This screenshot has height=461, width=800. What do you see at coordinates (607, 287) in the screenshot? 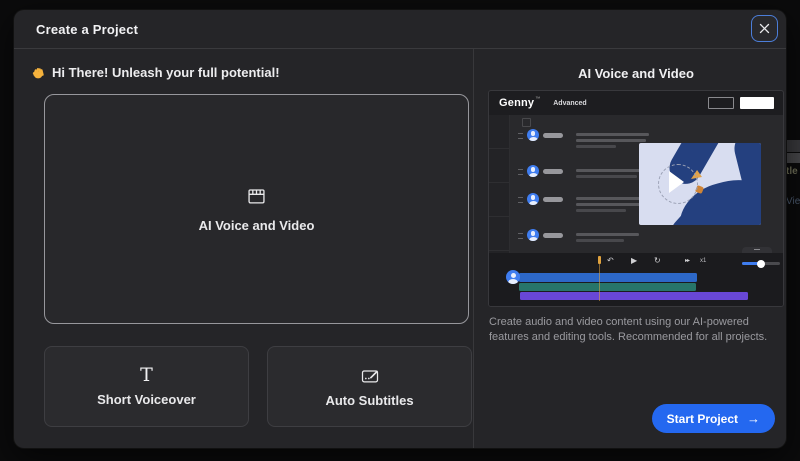
I see `music-track` at bounding box center [607, 287].